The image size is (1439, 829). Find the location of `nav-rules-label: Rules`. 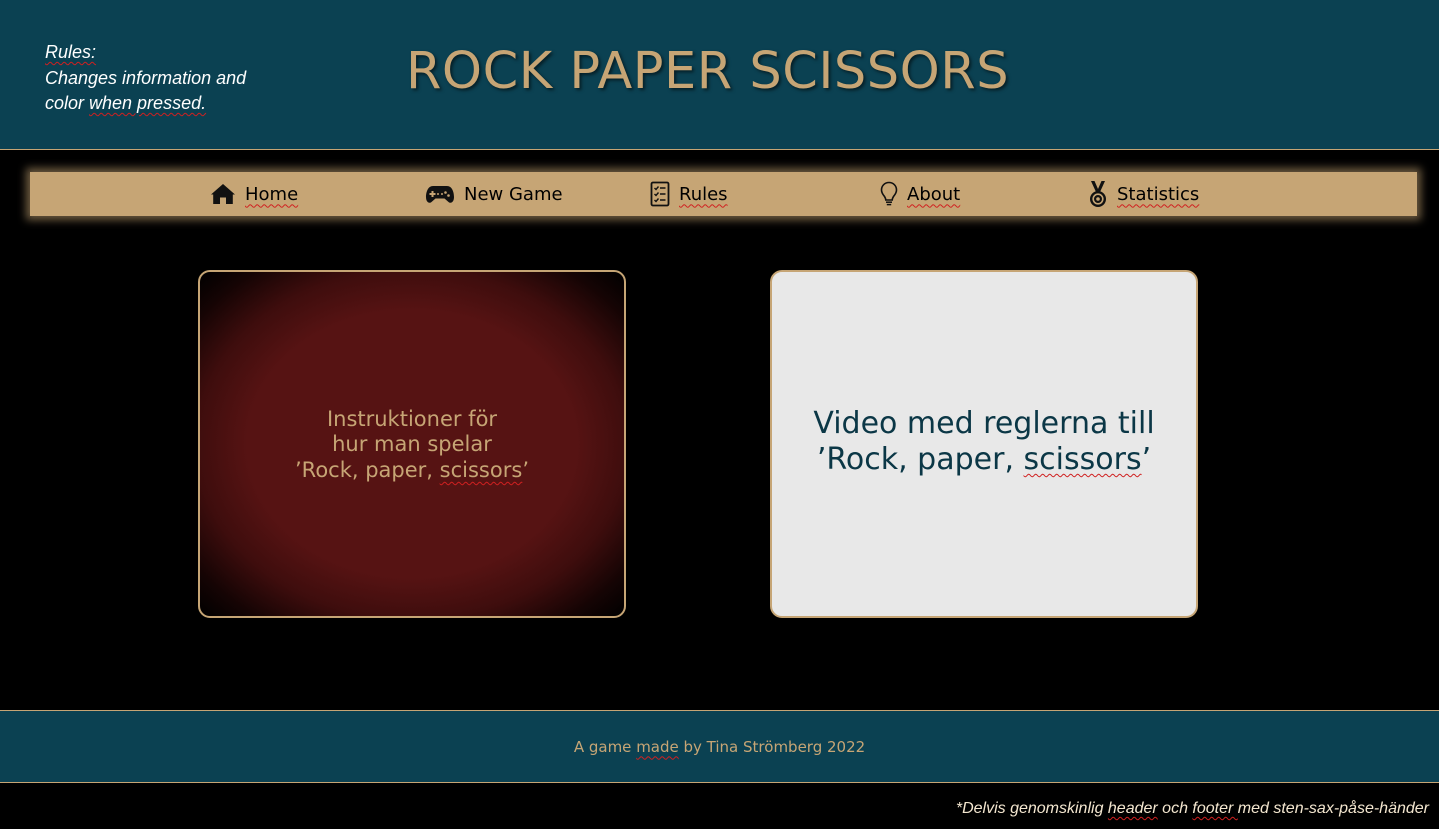

nav-rules-label: Rules is located at coordinates (703, 194).